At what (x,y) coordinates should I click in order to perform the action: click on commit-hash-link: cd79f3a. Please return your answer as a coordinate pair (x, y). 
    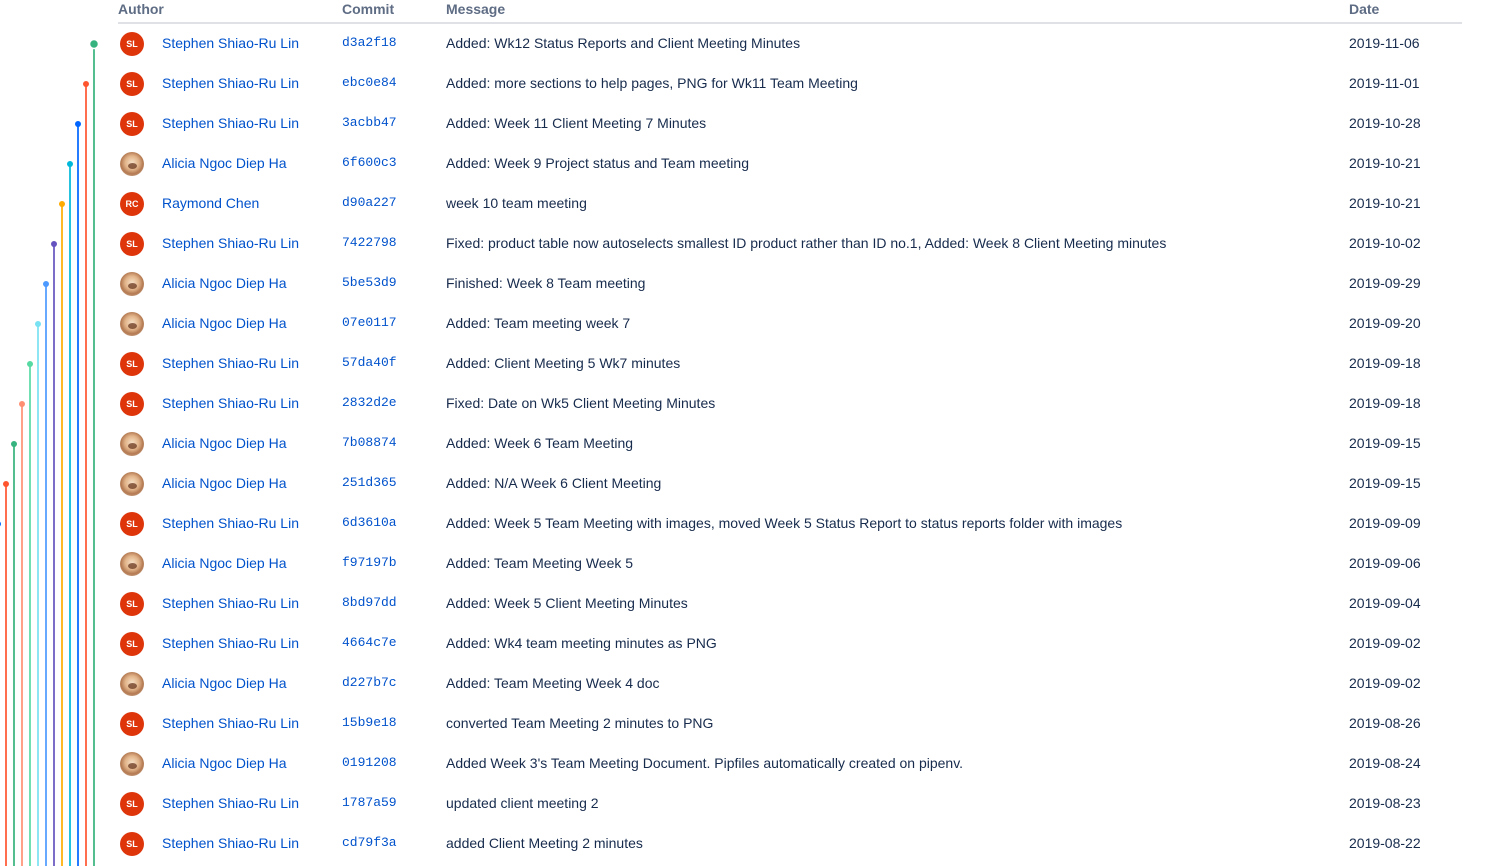
    Looking at the image, I should click on (369, 842).